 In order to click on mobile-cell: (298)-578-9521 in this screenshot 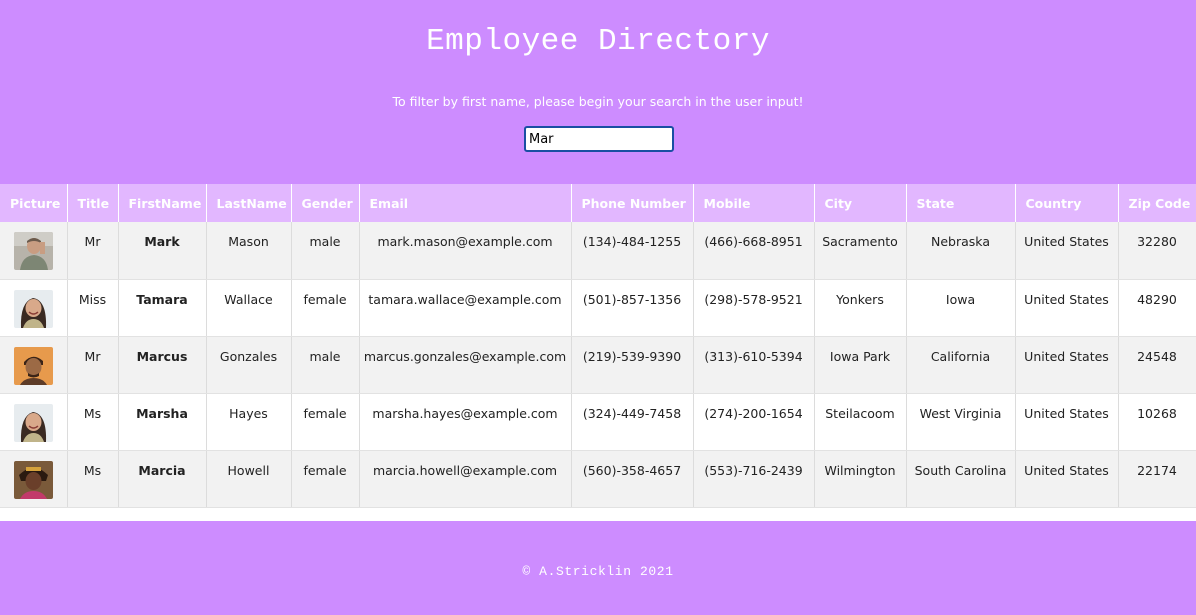, I will do `click(754, 308)`.